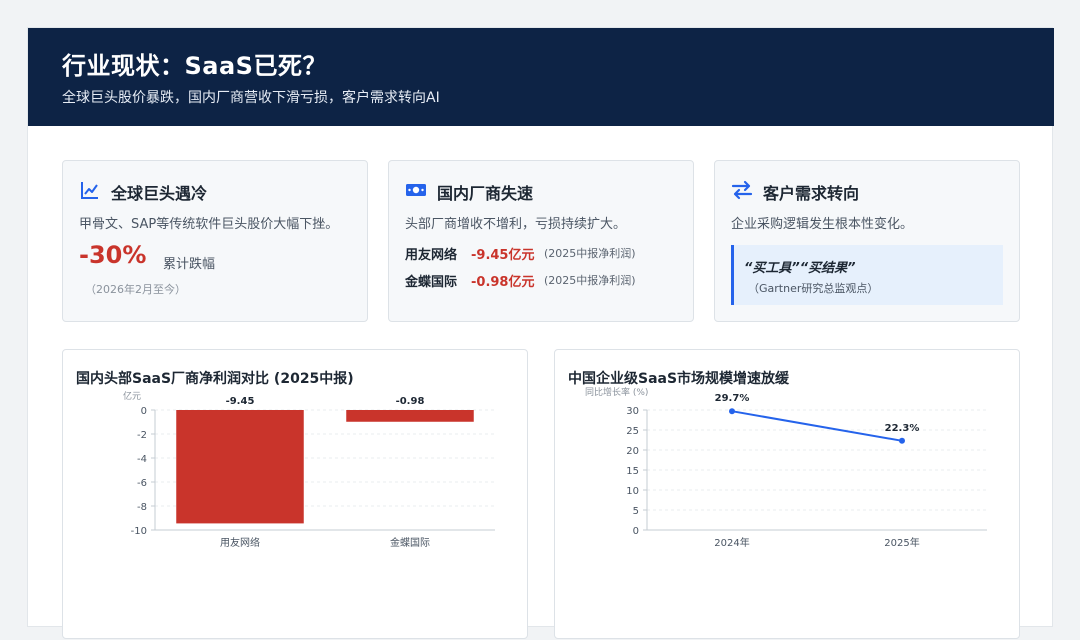 The image size is (1080, 640). What do you see at coordinates (813, 288) in the screenshot?
I see `quote-source: （Gartner研究总监观点）` at bounding box center [813, 288].